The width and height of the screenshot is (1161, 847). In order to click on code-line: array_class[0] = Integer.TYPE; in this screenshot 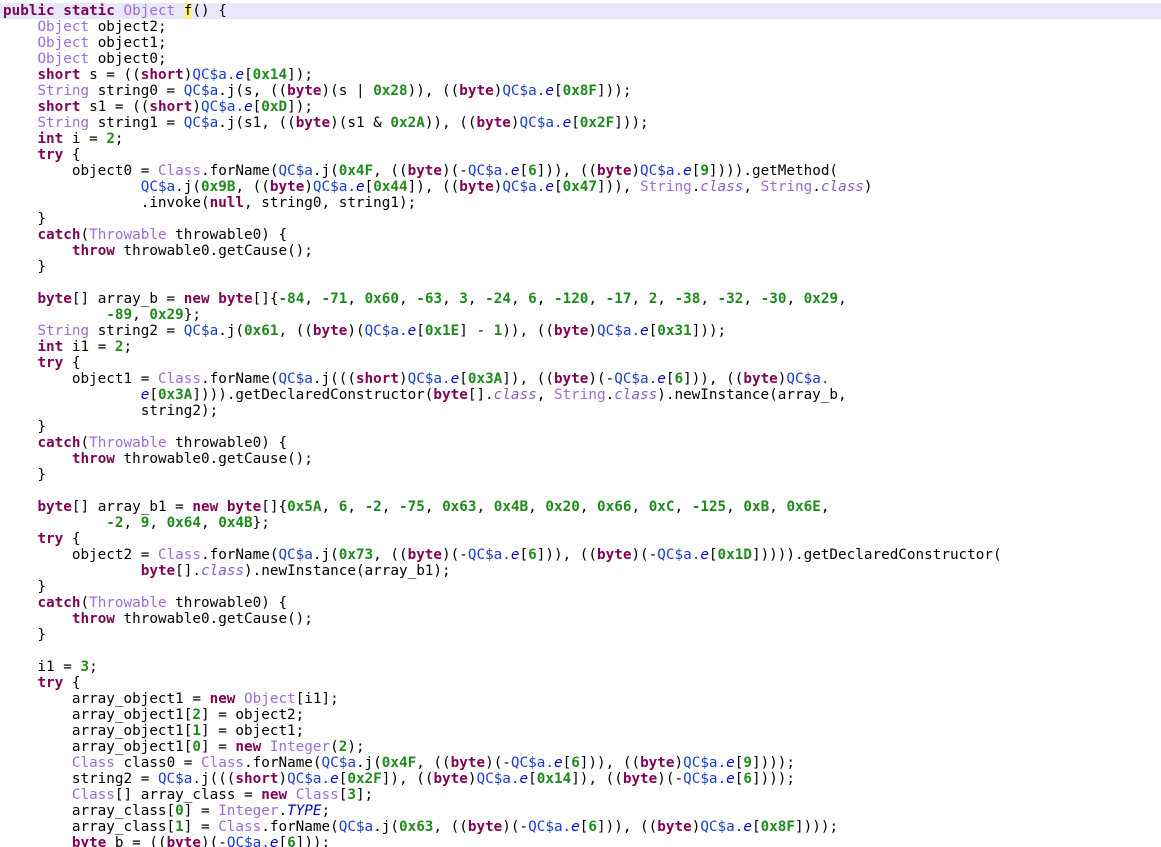, I will do `click(580, 811)`.